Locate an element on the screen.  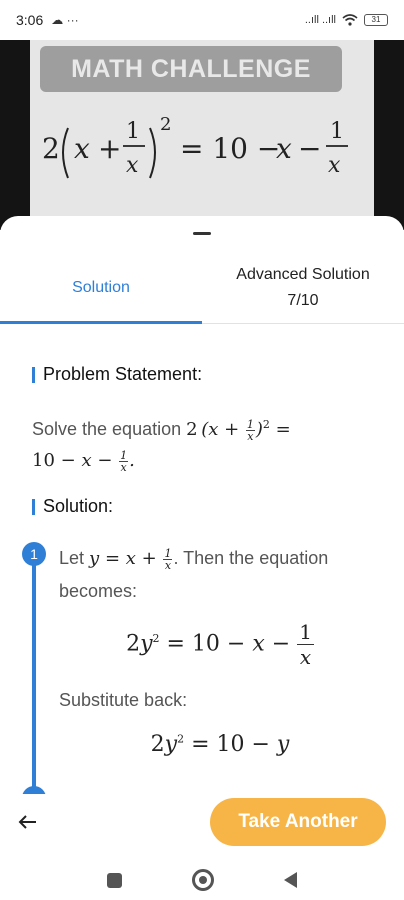
system-nav-bar is located at coordinates (202, 880).